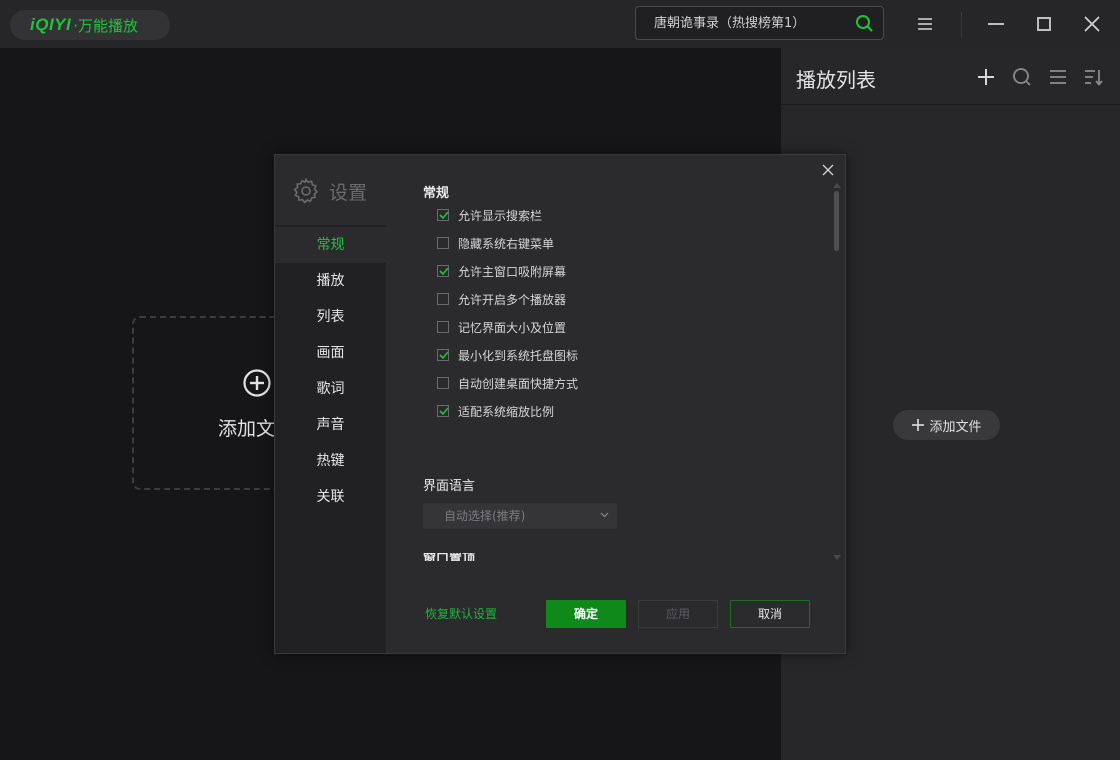  What do you see at coordinates (837, 557) in the screenshot?
I see `scroll-down-icon` at bounding box center [837, 557].